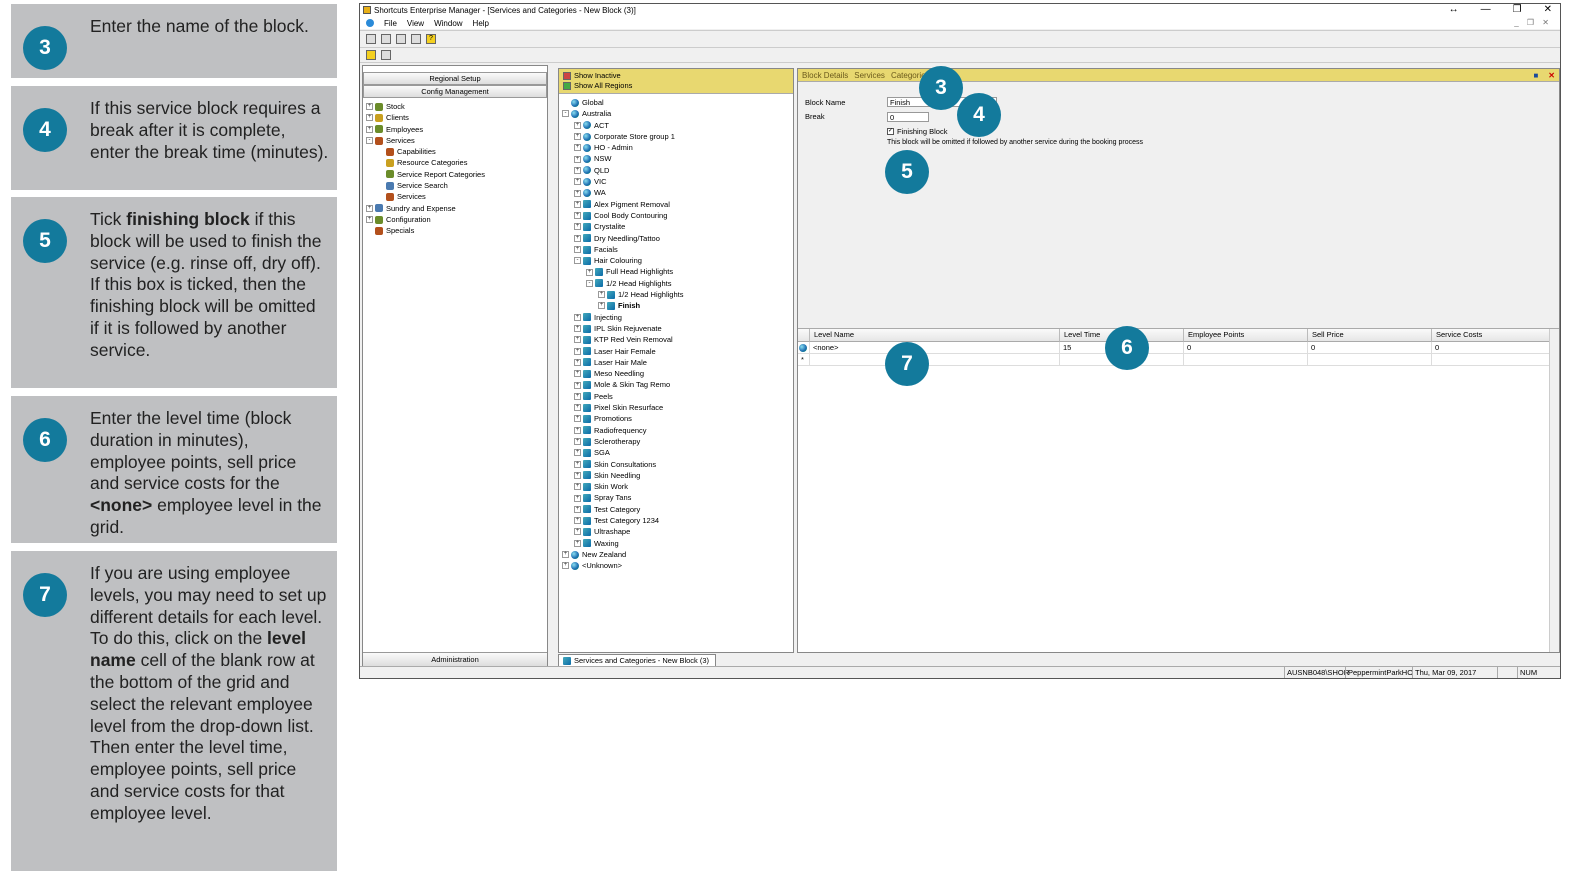 The width and height of the screenshot is (1588, 889). Describe the element at coordinates (677, 113) in the screenshot. I see `tree-item: - Australia` at that location.